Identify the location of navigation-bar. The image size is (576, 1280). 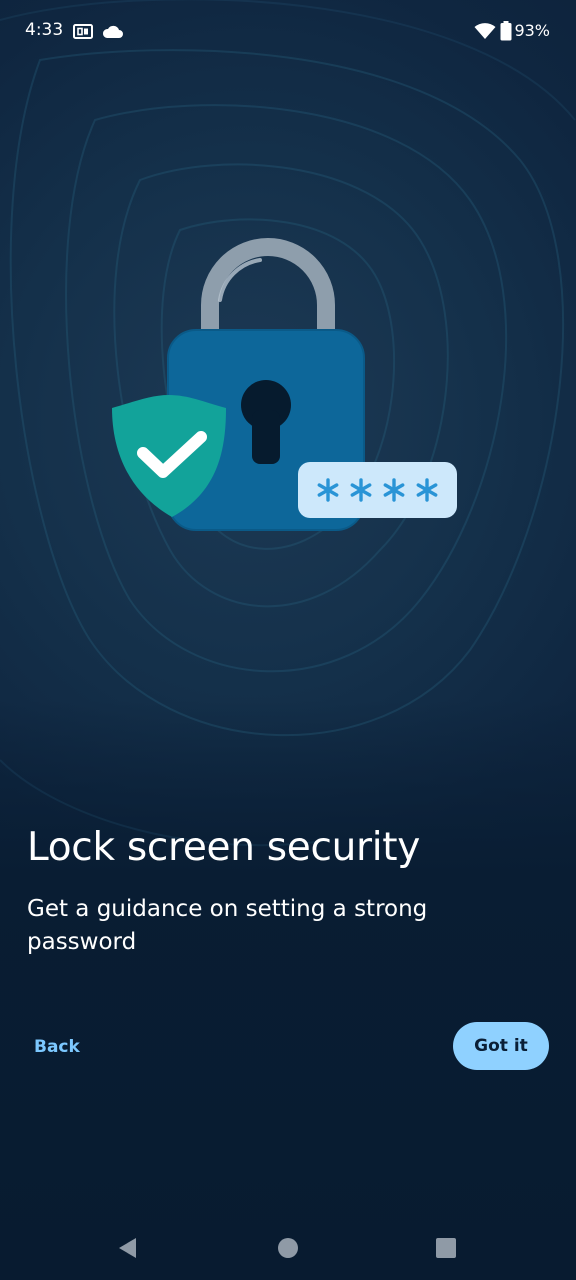
(288, 1245).